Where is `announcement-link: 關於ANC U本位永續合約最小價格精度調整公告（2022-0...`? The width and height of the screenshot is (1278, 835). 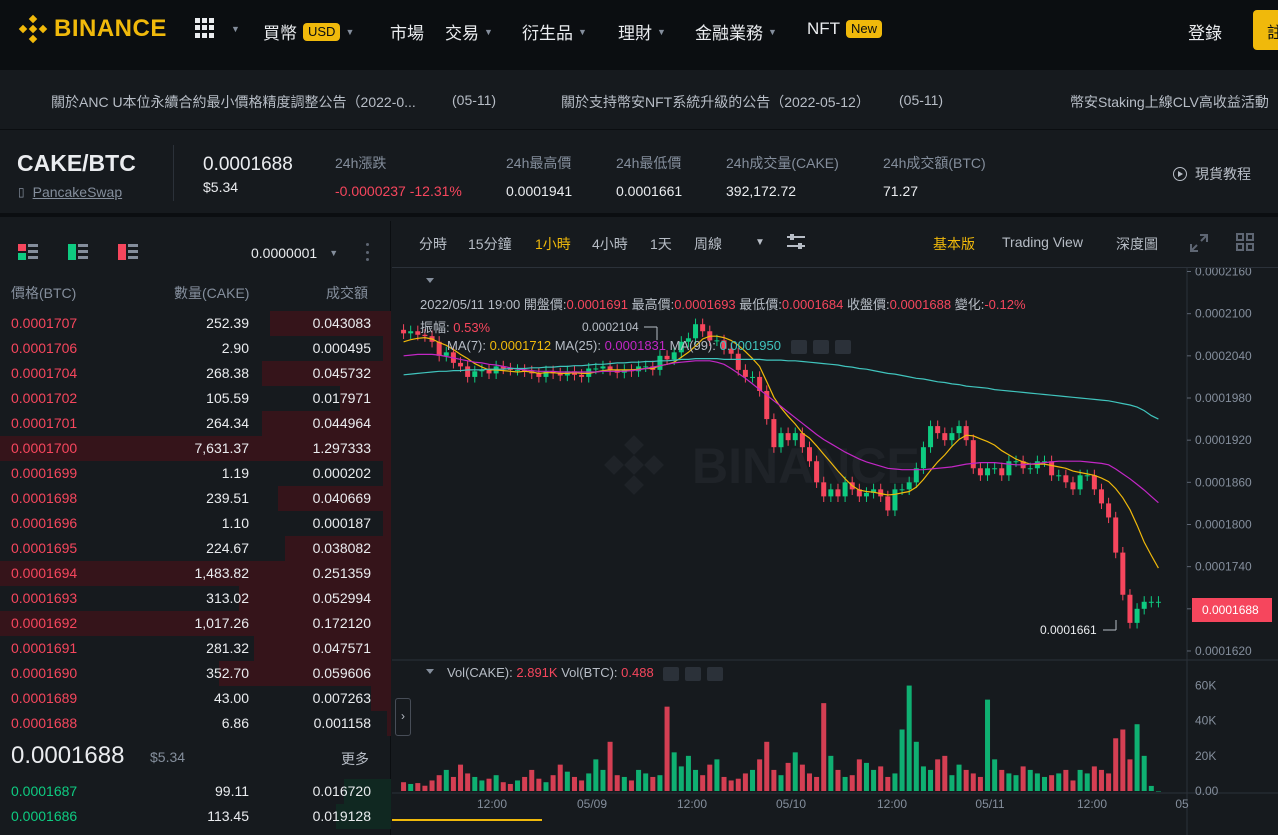
announcement-link: 關於ANC U本位永續合約最小價格精度調整公告（2022-0... is located at coordinates (233, 102).